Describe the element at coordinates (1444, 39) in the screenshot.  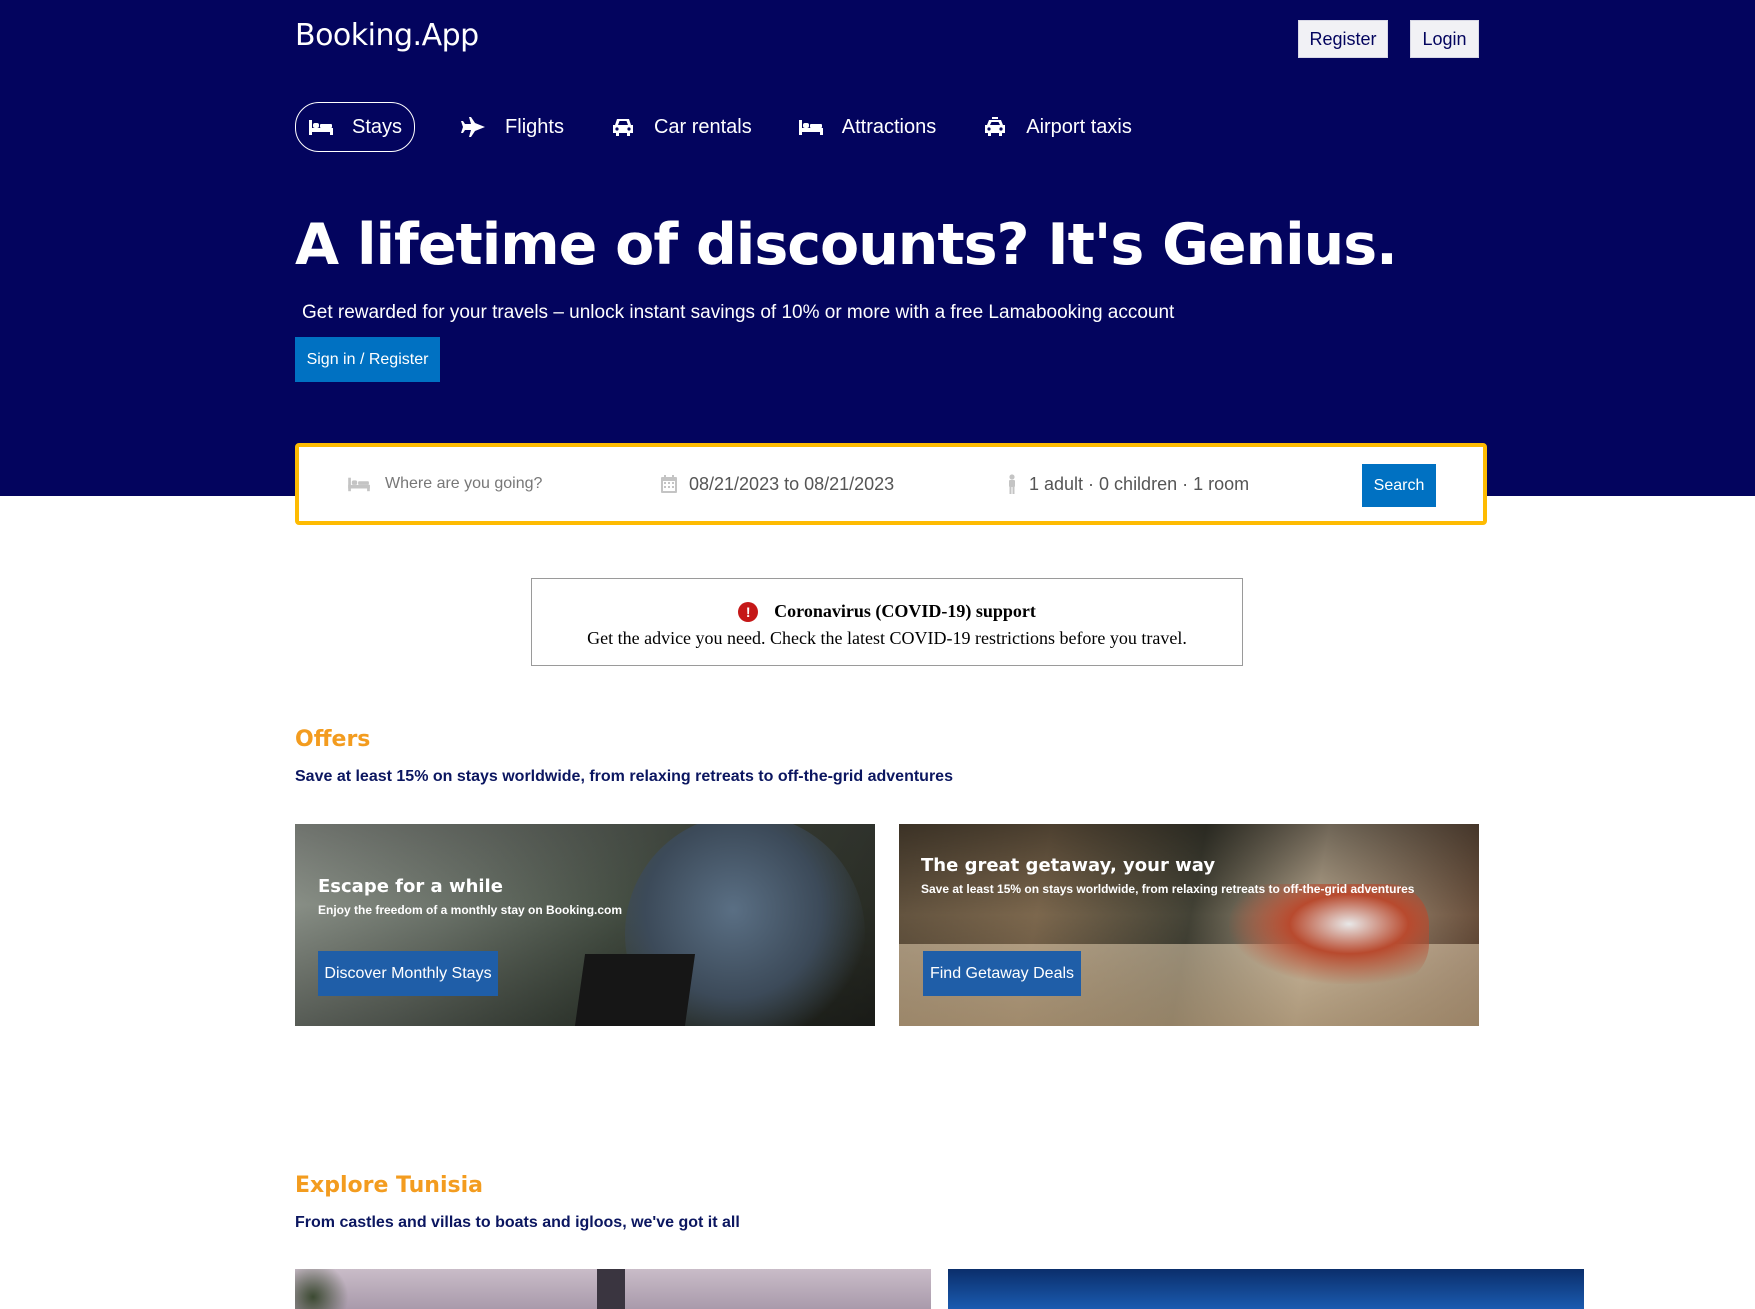
I see `login-button: Login` at that location.